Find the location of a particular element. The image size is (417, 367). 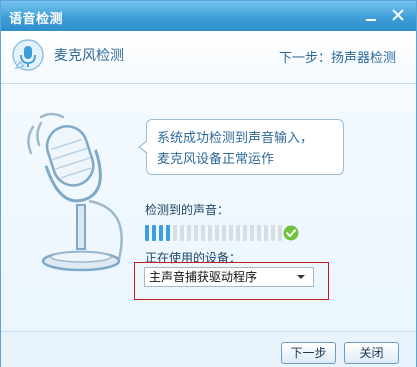

device-select-value: 主声音捕获驱动程序 is located at coordinates (203, 277).